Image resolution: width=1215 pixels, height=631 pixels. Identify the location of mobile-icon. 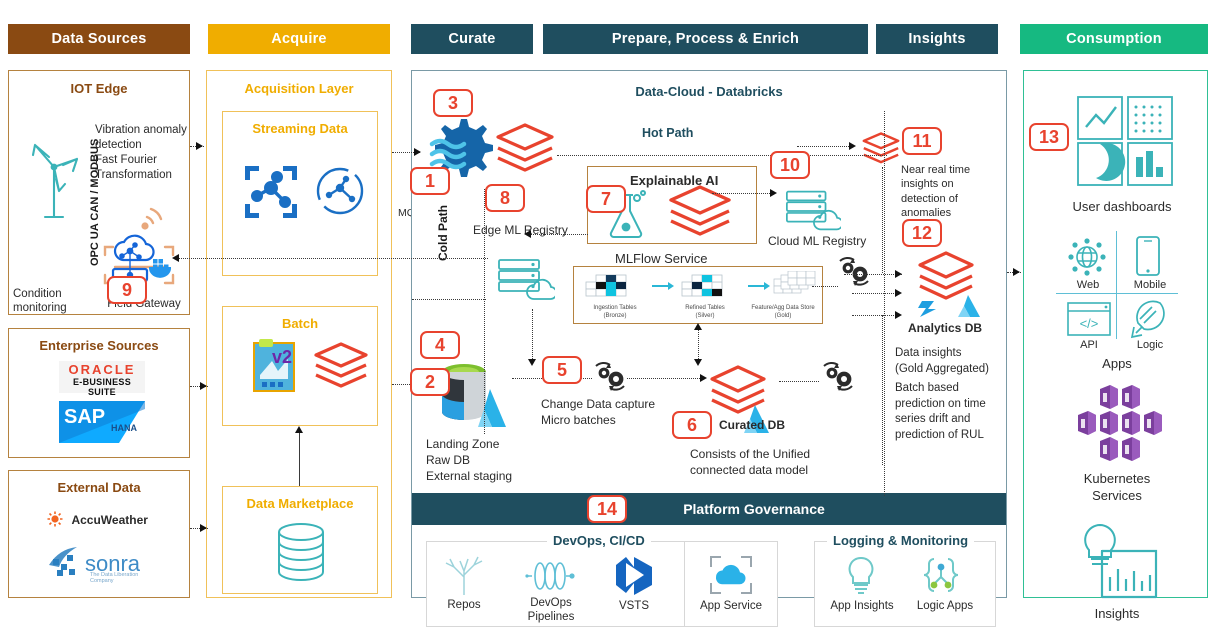
(1148, 256).